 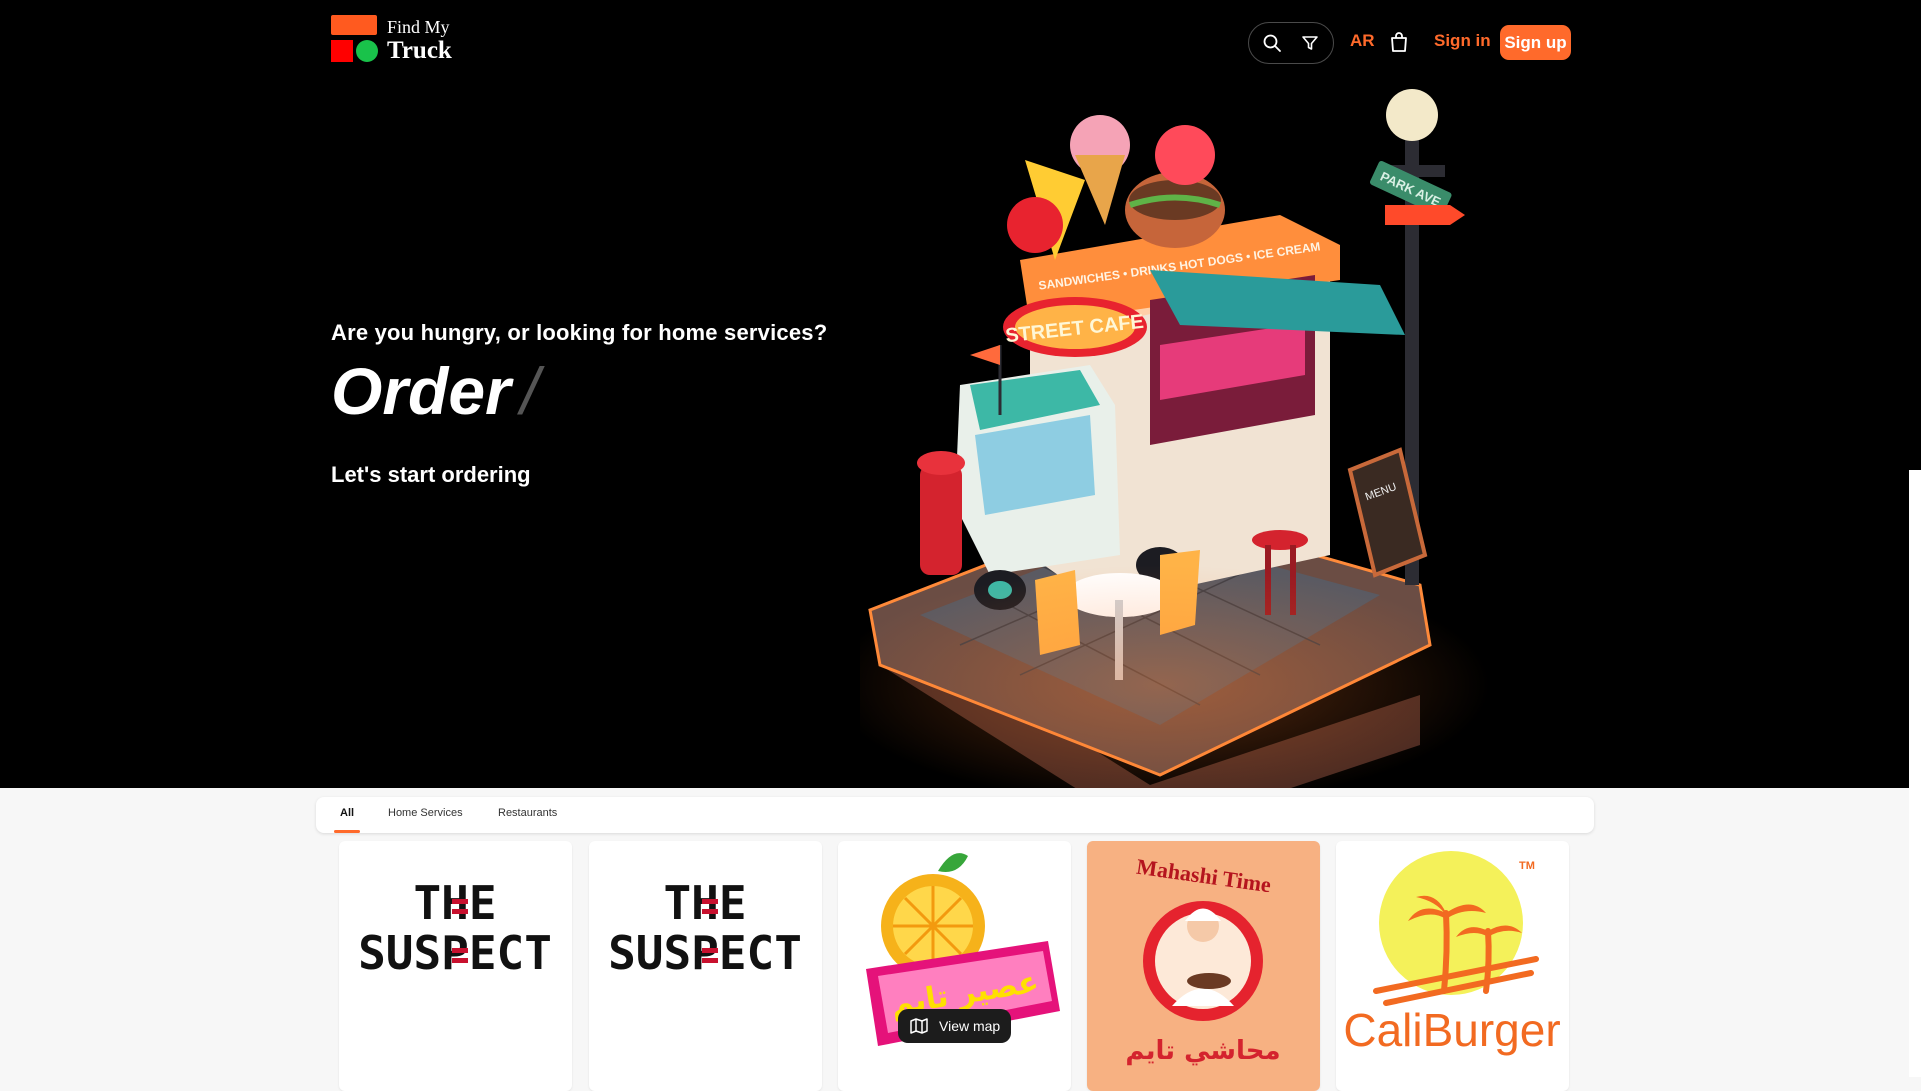 I want to click on tab-home-services-label: Home Services, so click(x=425, y=813).